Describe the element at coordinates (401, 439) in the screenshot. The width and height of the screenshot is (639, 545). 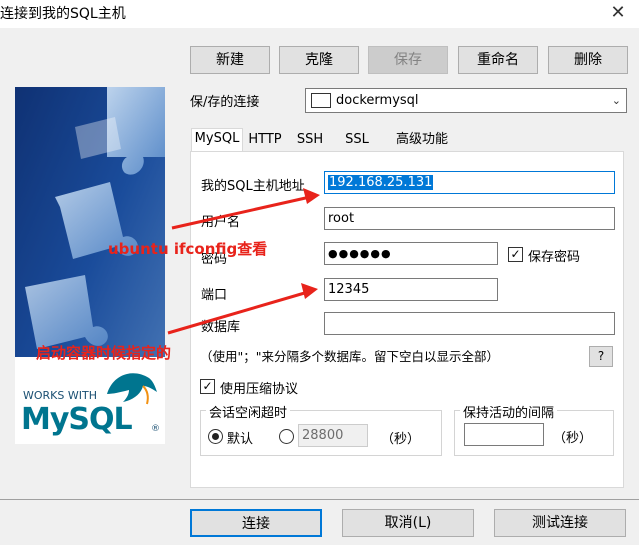
I see `timeout-seconds-label: （秒）` at that location.